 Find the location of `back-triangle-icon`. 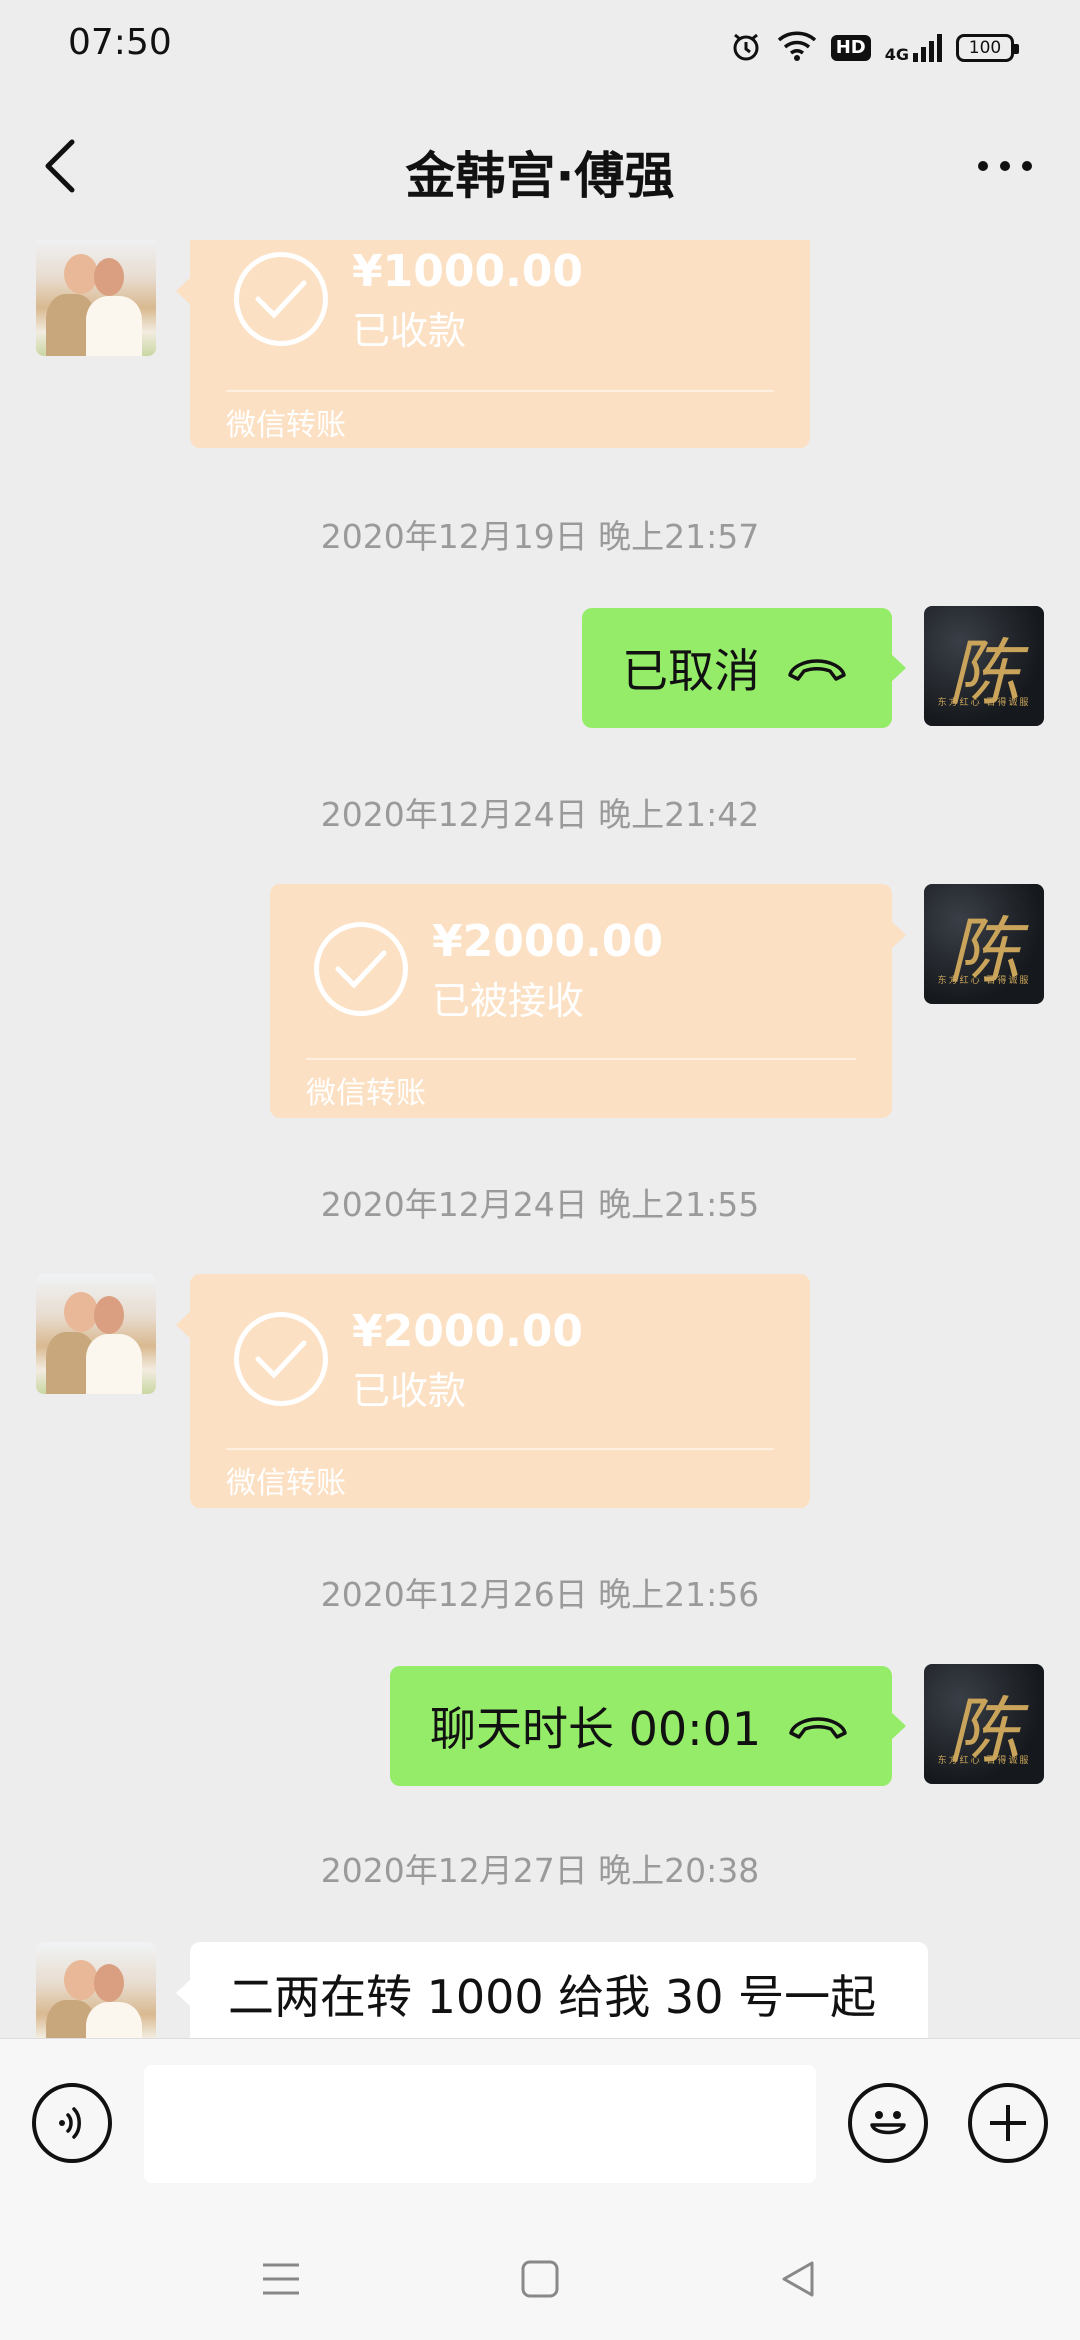

back-triangle-icon is located at coordinates (798, 2279).